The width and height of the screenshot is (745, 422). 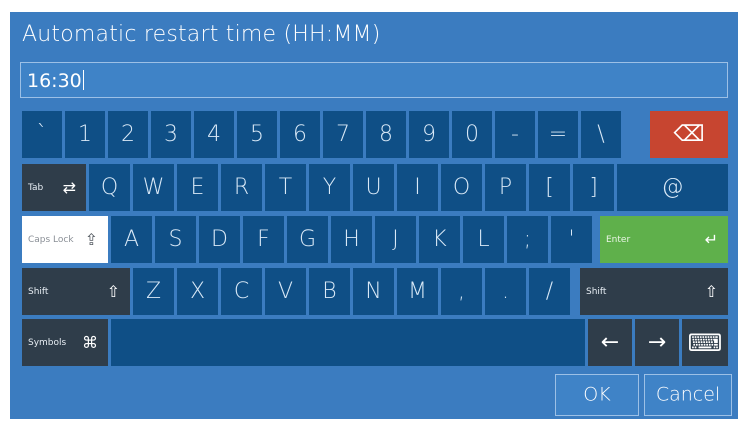 What do you see at coordinates (472, 134) in the screenshot?
I see `key-0: 0` at bounding box center [472, 134].